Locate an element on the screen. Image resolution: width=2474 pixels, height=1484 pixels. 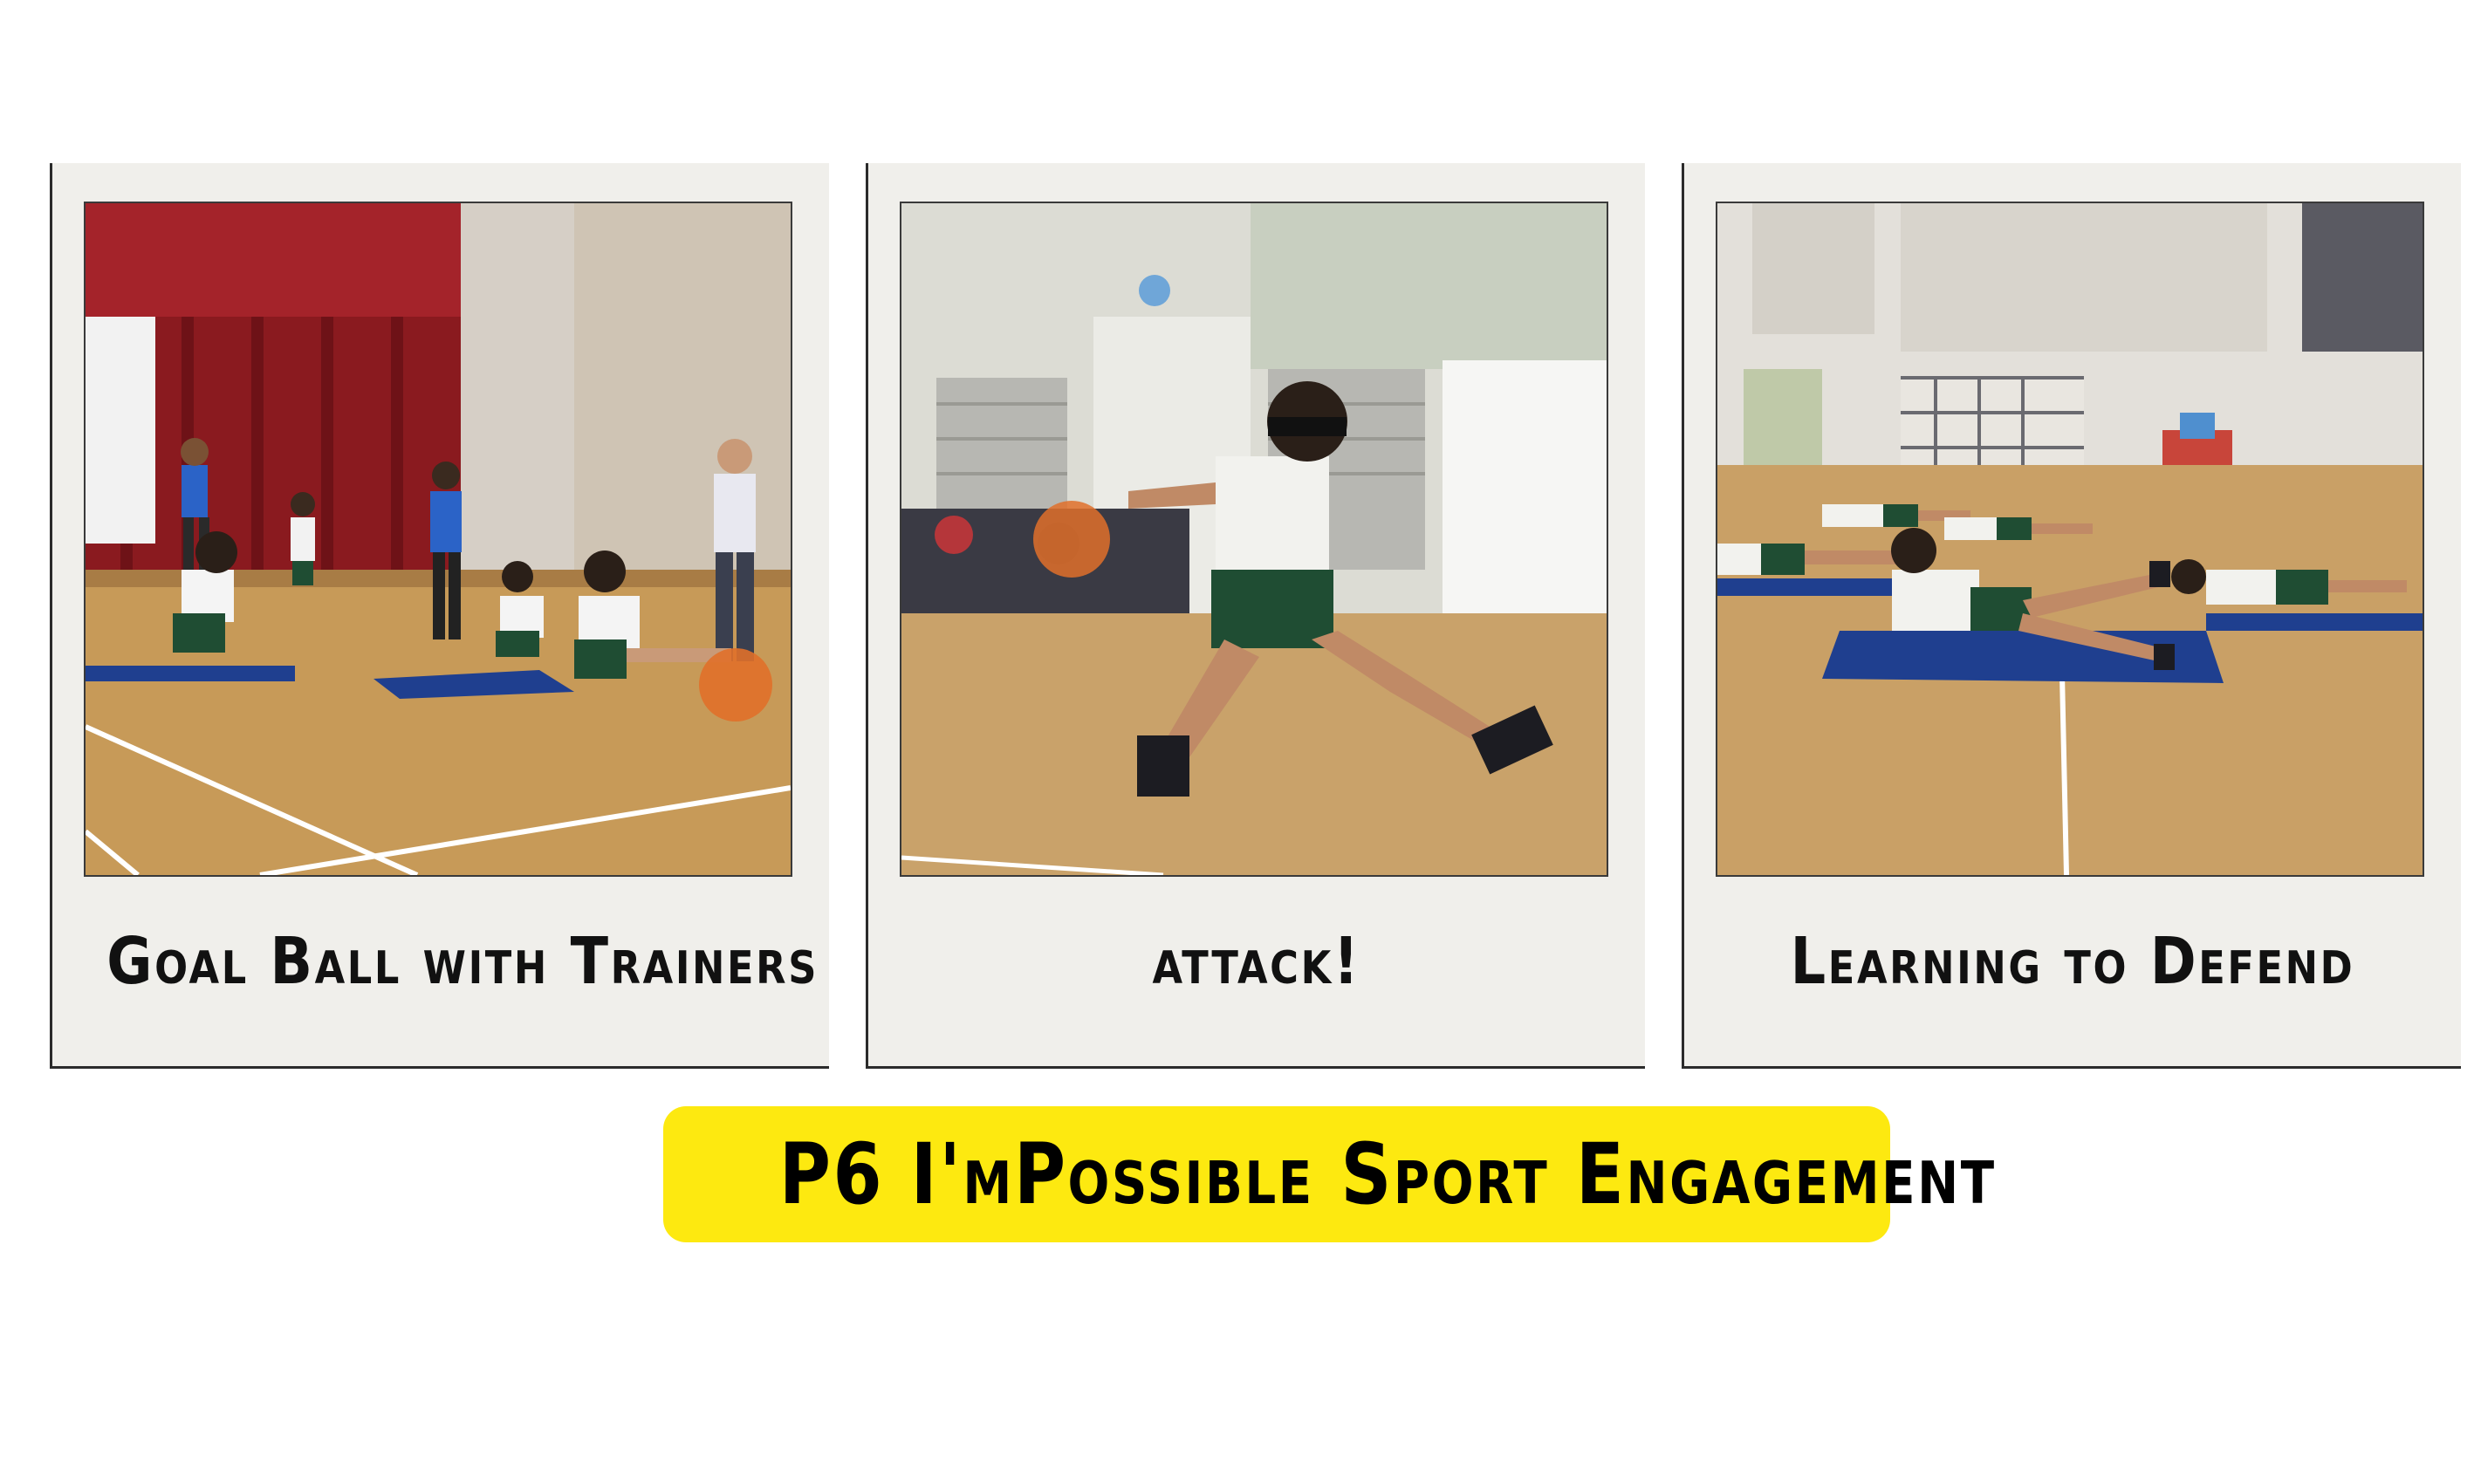
defend-photo is located at coordinates (2070, 539).